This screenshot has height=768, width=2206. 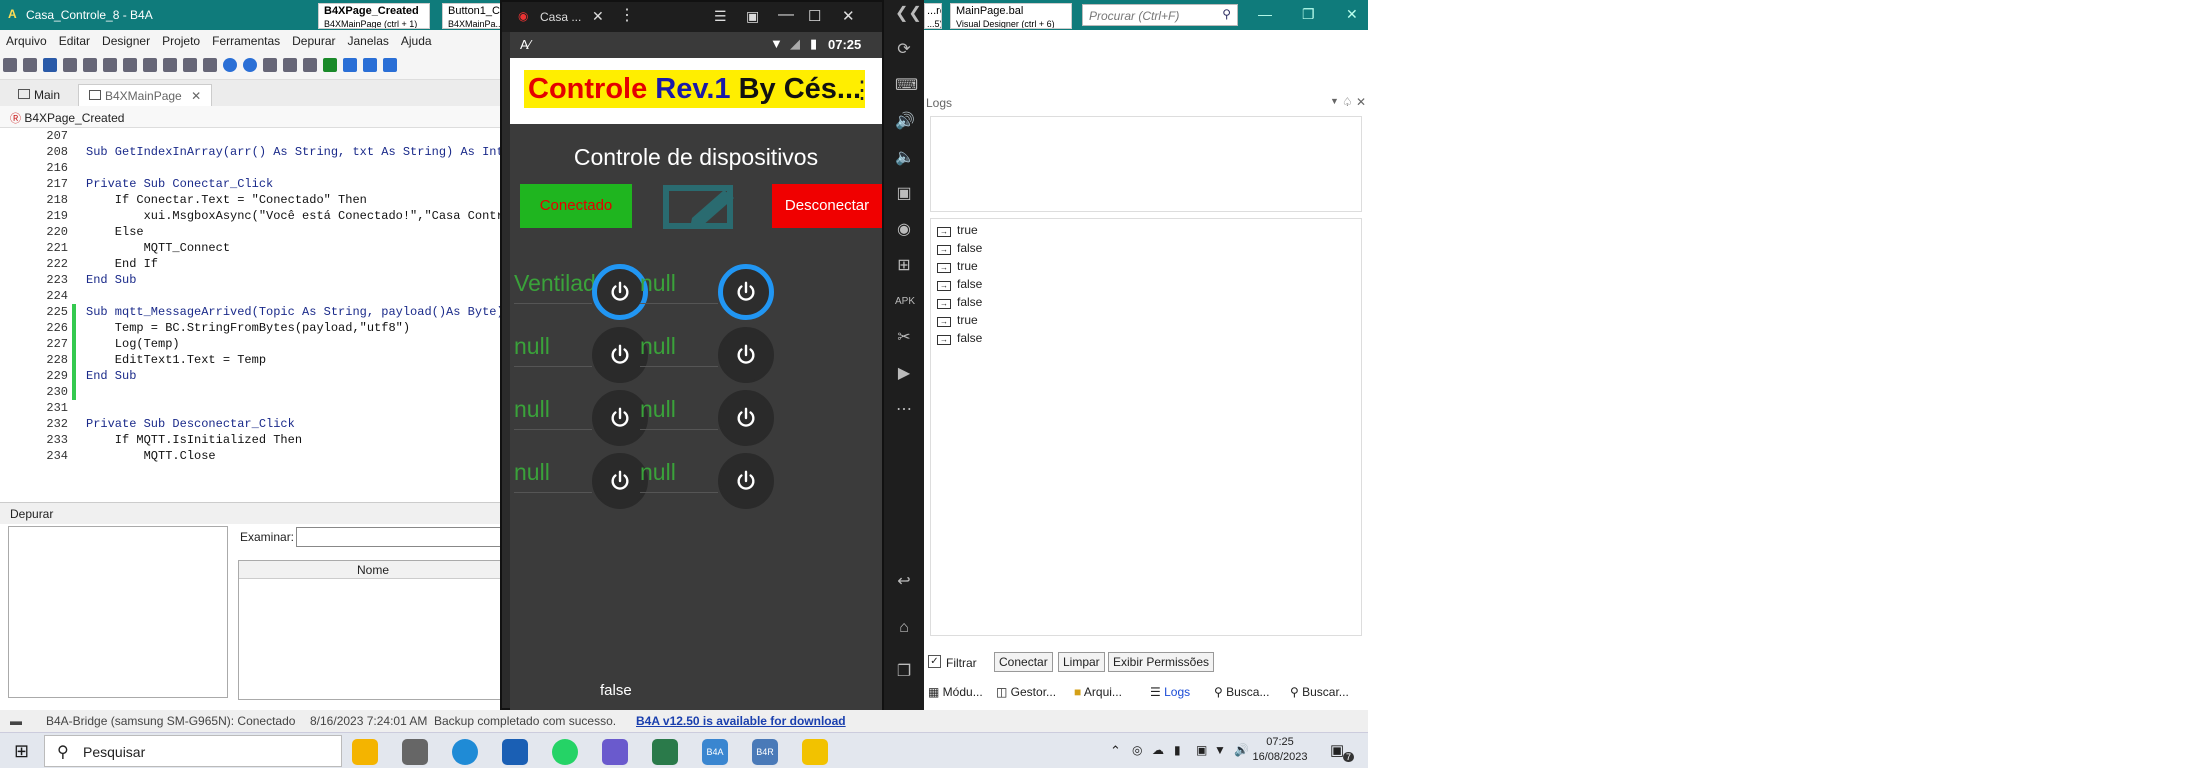 I want to click on grid-header-nome: Nome, so click(x=373, y=570).